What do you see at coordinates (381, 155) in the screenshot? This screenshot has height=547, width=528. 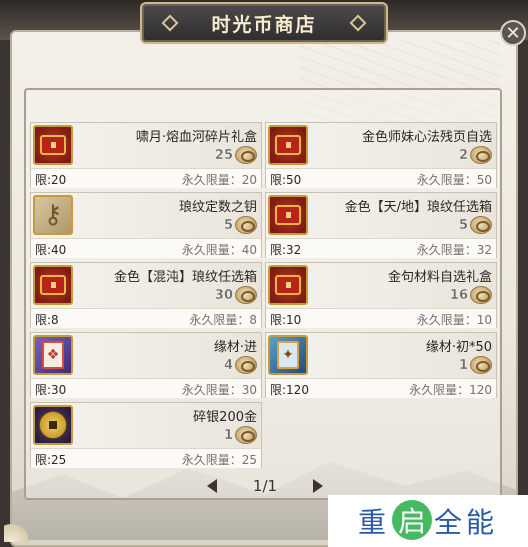 I see `shop-item: 金色师妹心法残页自选 2 限:50 永久限量：50` at bounding box center [381, 155].